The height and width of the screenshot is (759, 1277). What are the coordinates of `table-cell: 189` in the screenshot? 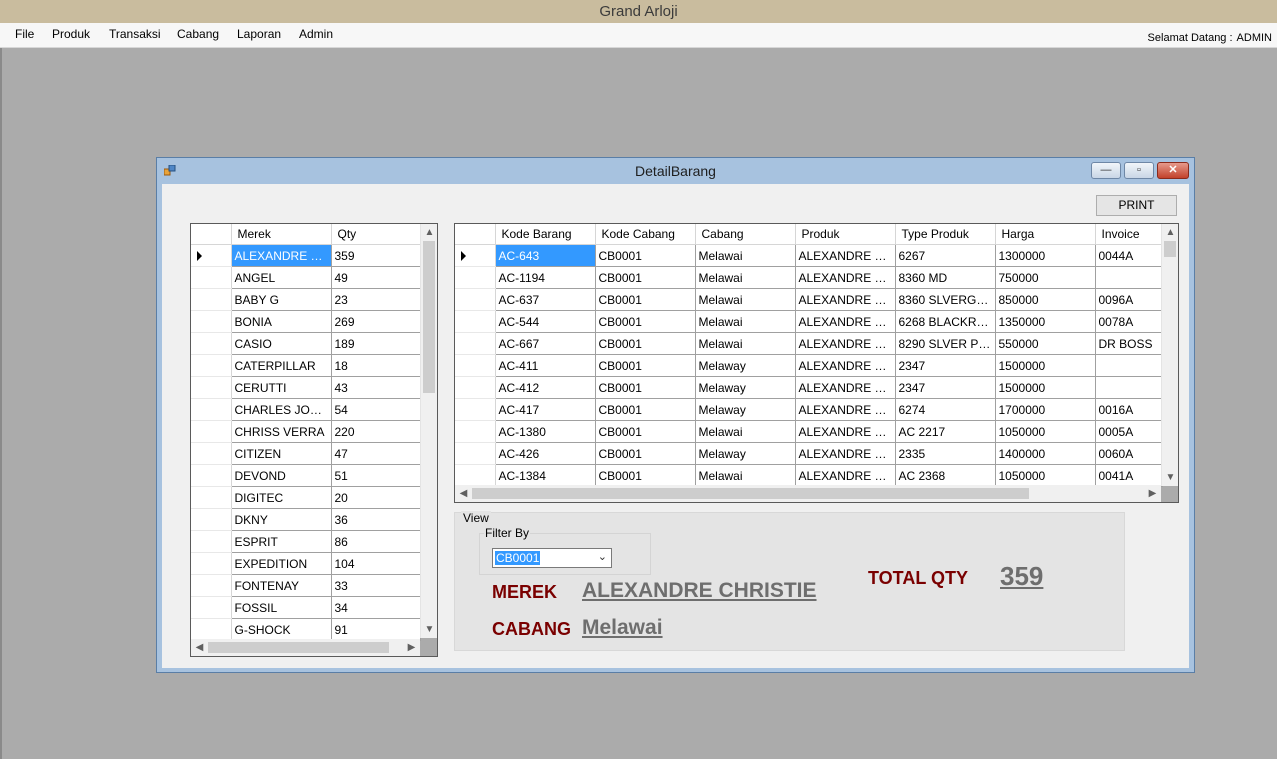 It's located at (376, 343).